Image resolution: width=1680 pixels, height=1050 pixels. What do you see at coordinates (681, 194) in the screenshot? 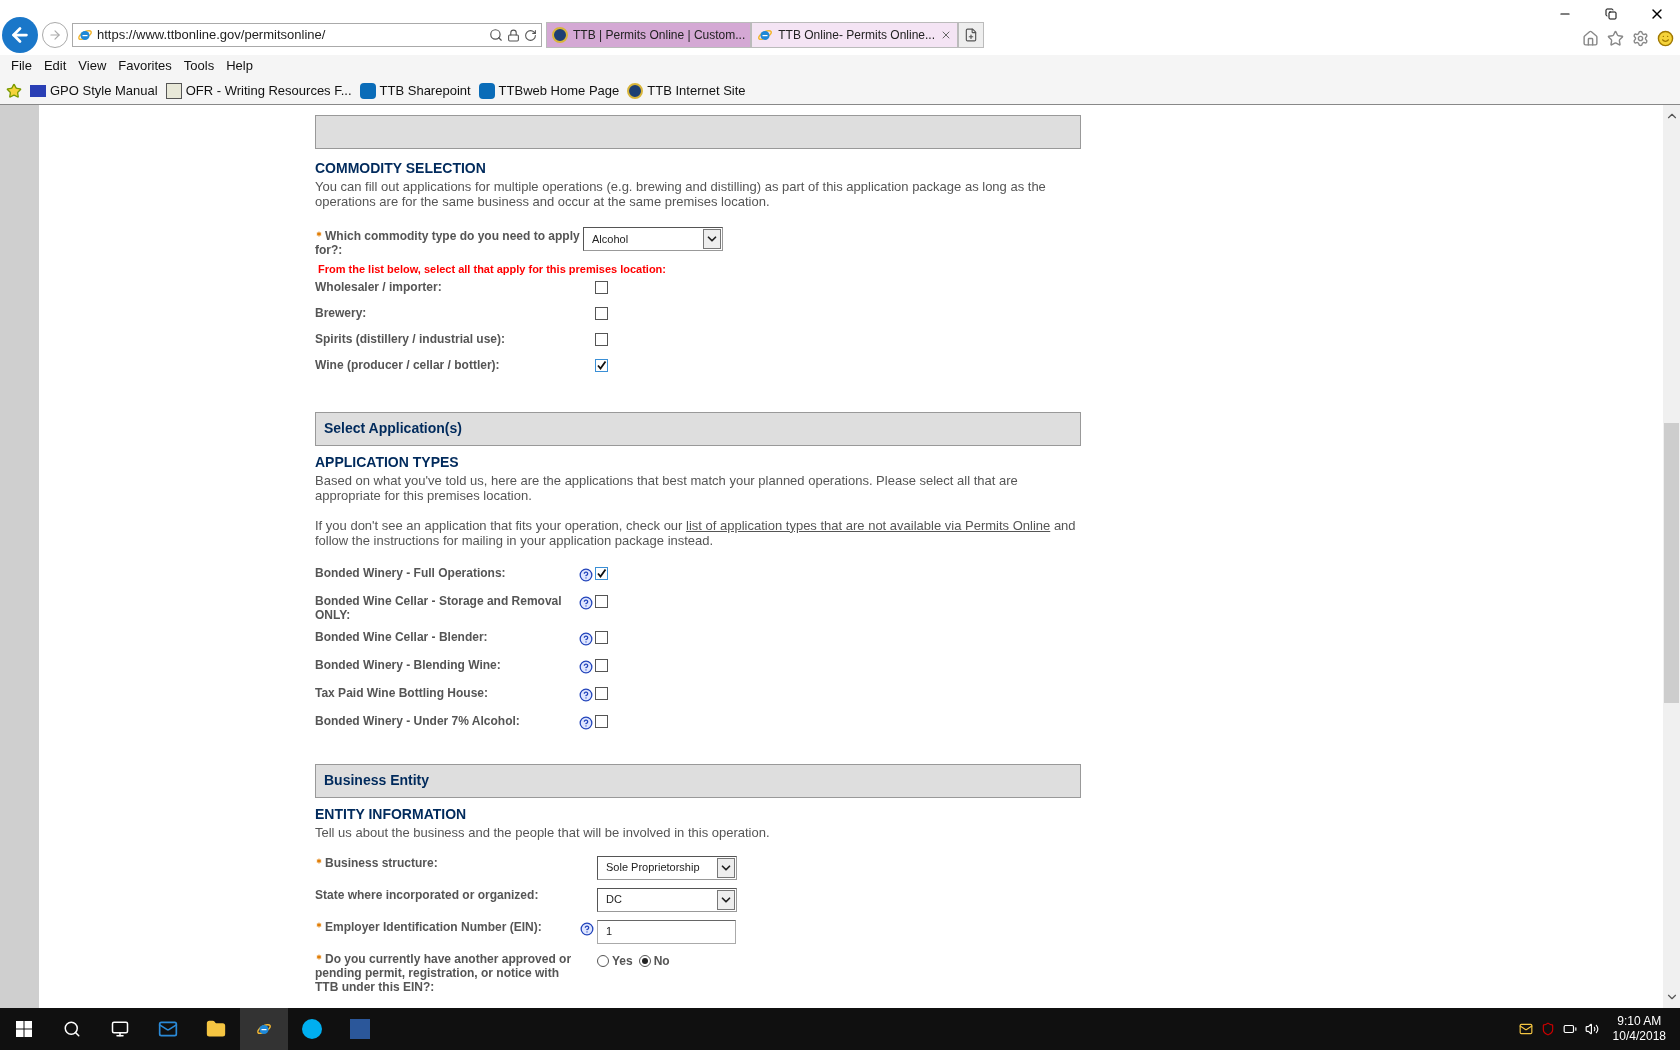
I see `intro-text: You can fill out applications for multiple operations (e.g. brewing and distilling) as part of this application package as long as the operations are for the same business and occur at the same premises location.` at bounding box center [681, 194].